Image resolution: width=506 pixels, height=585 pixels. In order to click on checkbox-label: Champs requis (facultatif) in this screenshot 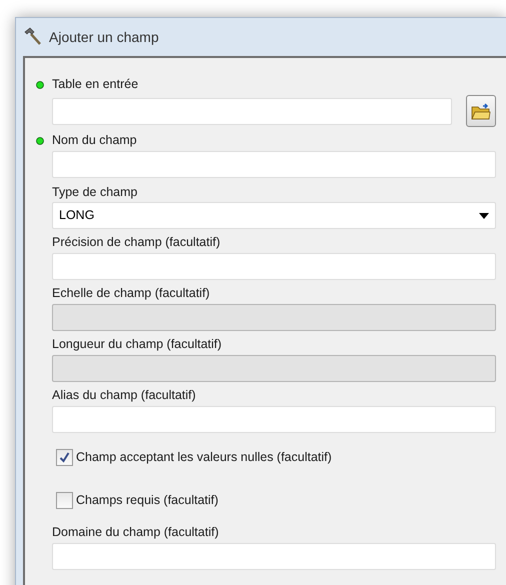, I will do `click(147, 500)`.